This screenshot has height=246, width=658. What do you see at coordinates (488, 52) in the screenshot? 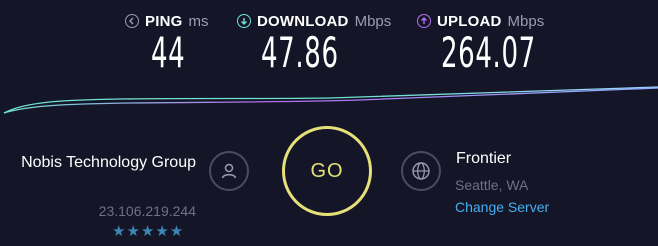
I see `upload-value: 264.07` at bounding box center [488, 52].